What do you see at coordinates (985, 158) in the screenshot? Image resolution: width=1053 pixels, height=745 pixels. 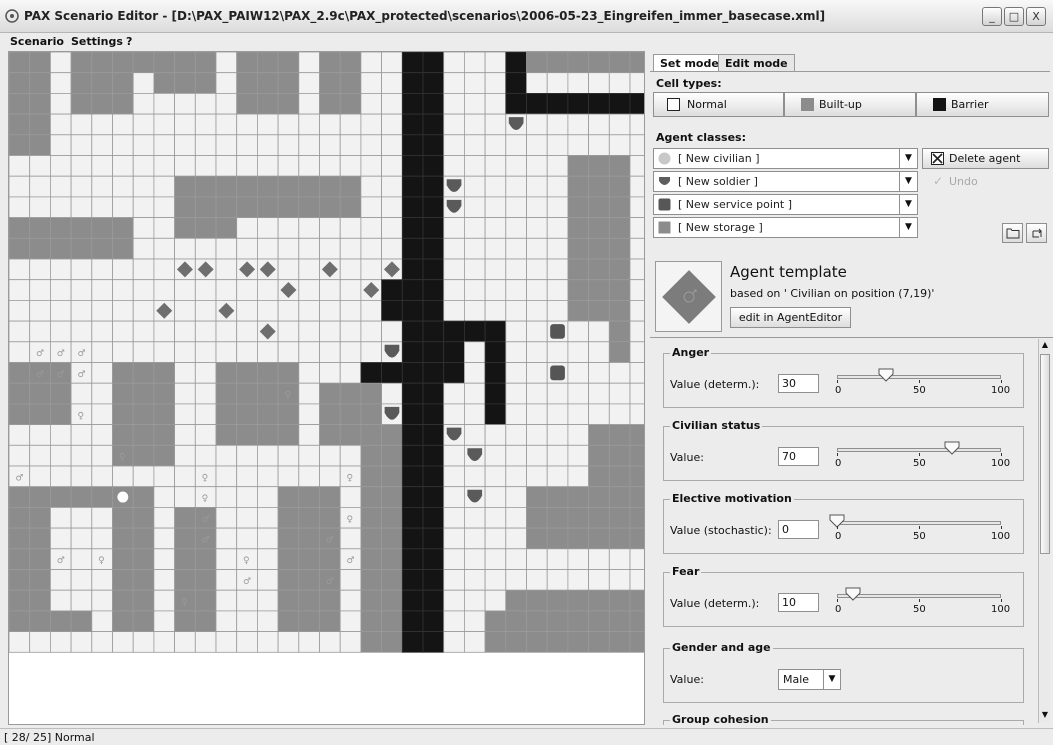 I see `delete-agent-button: Delete agent` at bounding box center [985, 158].